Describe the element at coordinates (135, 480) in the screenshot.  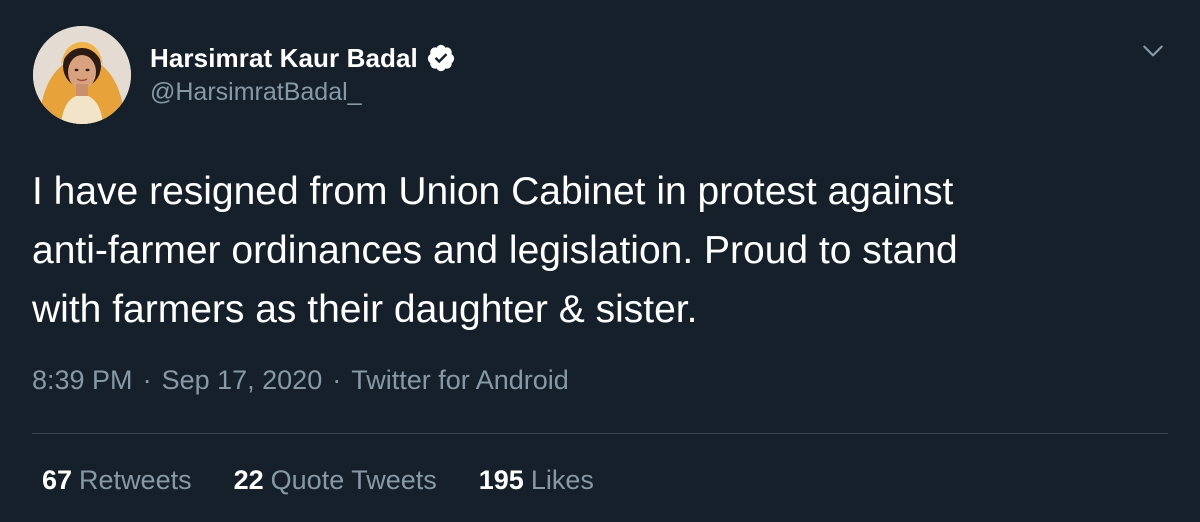
I see `retweets-label: Retweets` at that location.